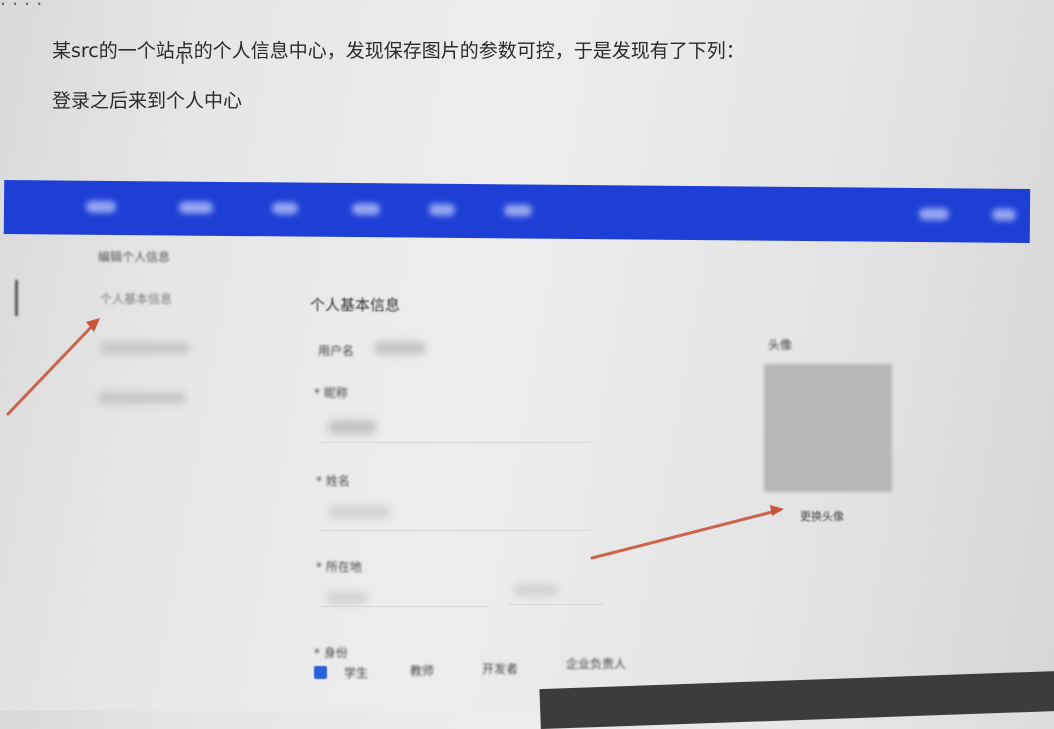 This screenshot has width=1054, height=729. Describe the element at coordinates (52, 368) in the screenshot. I see `arrow-to-basic-info` at that location.